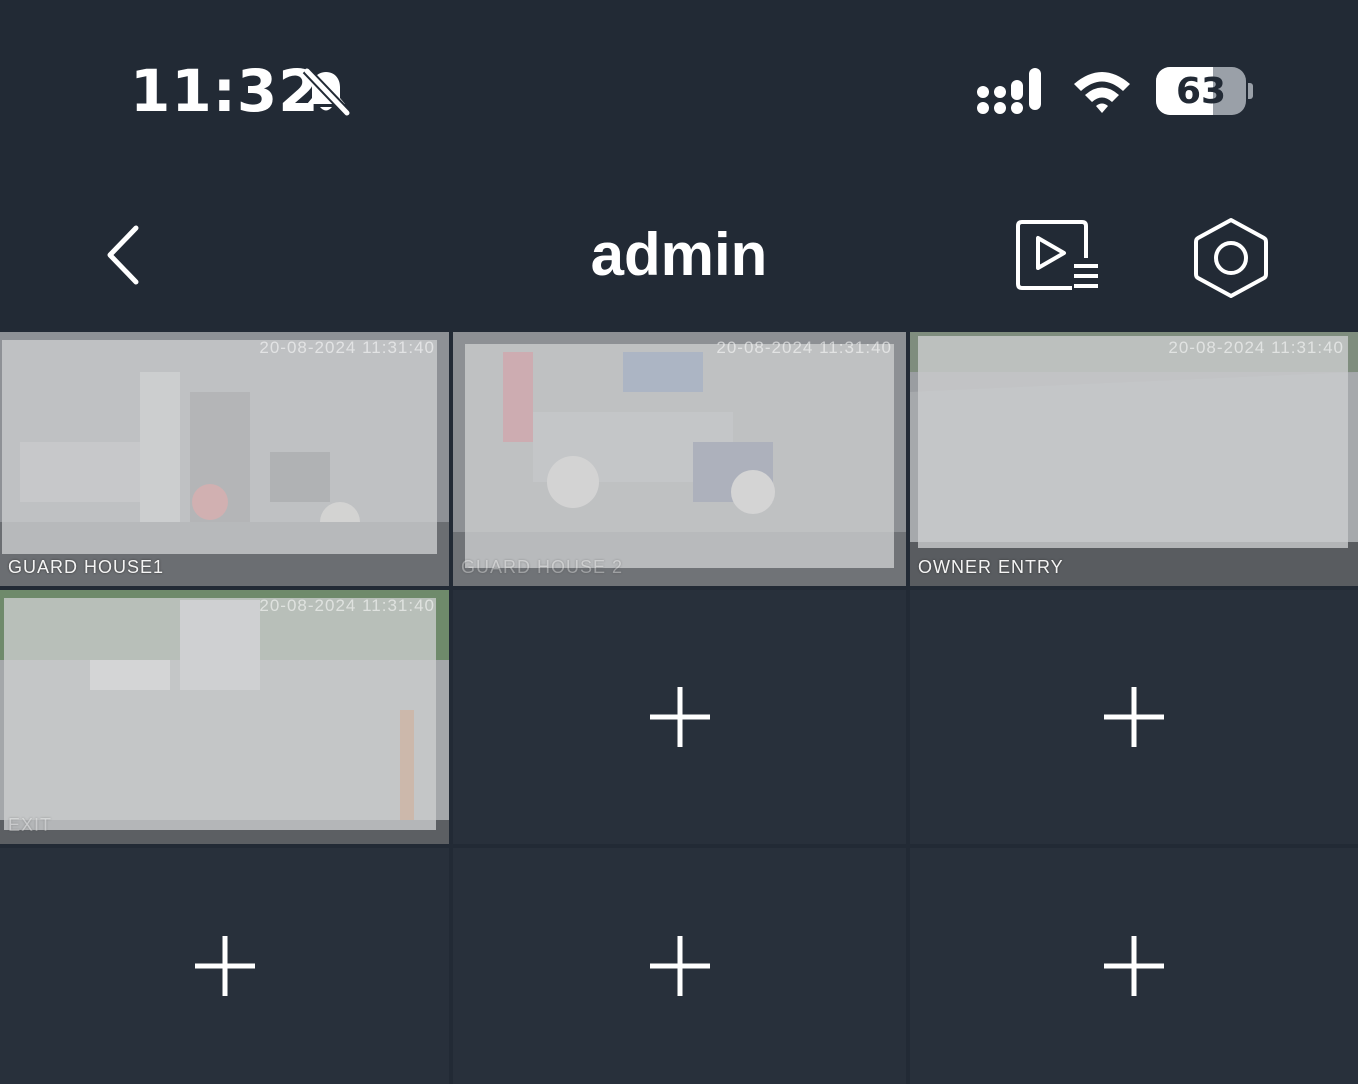 Image resolution: width=1358 pixels, height=1084 pixels. Describe the element at coordinates (1250, 91) in the screenshot. I see `battery-cap` at that location.